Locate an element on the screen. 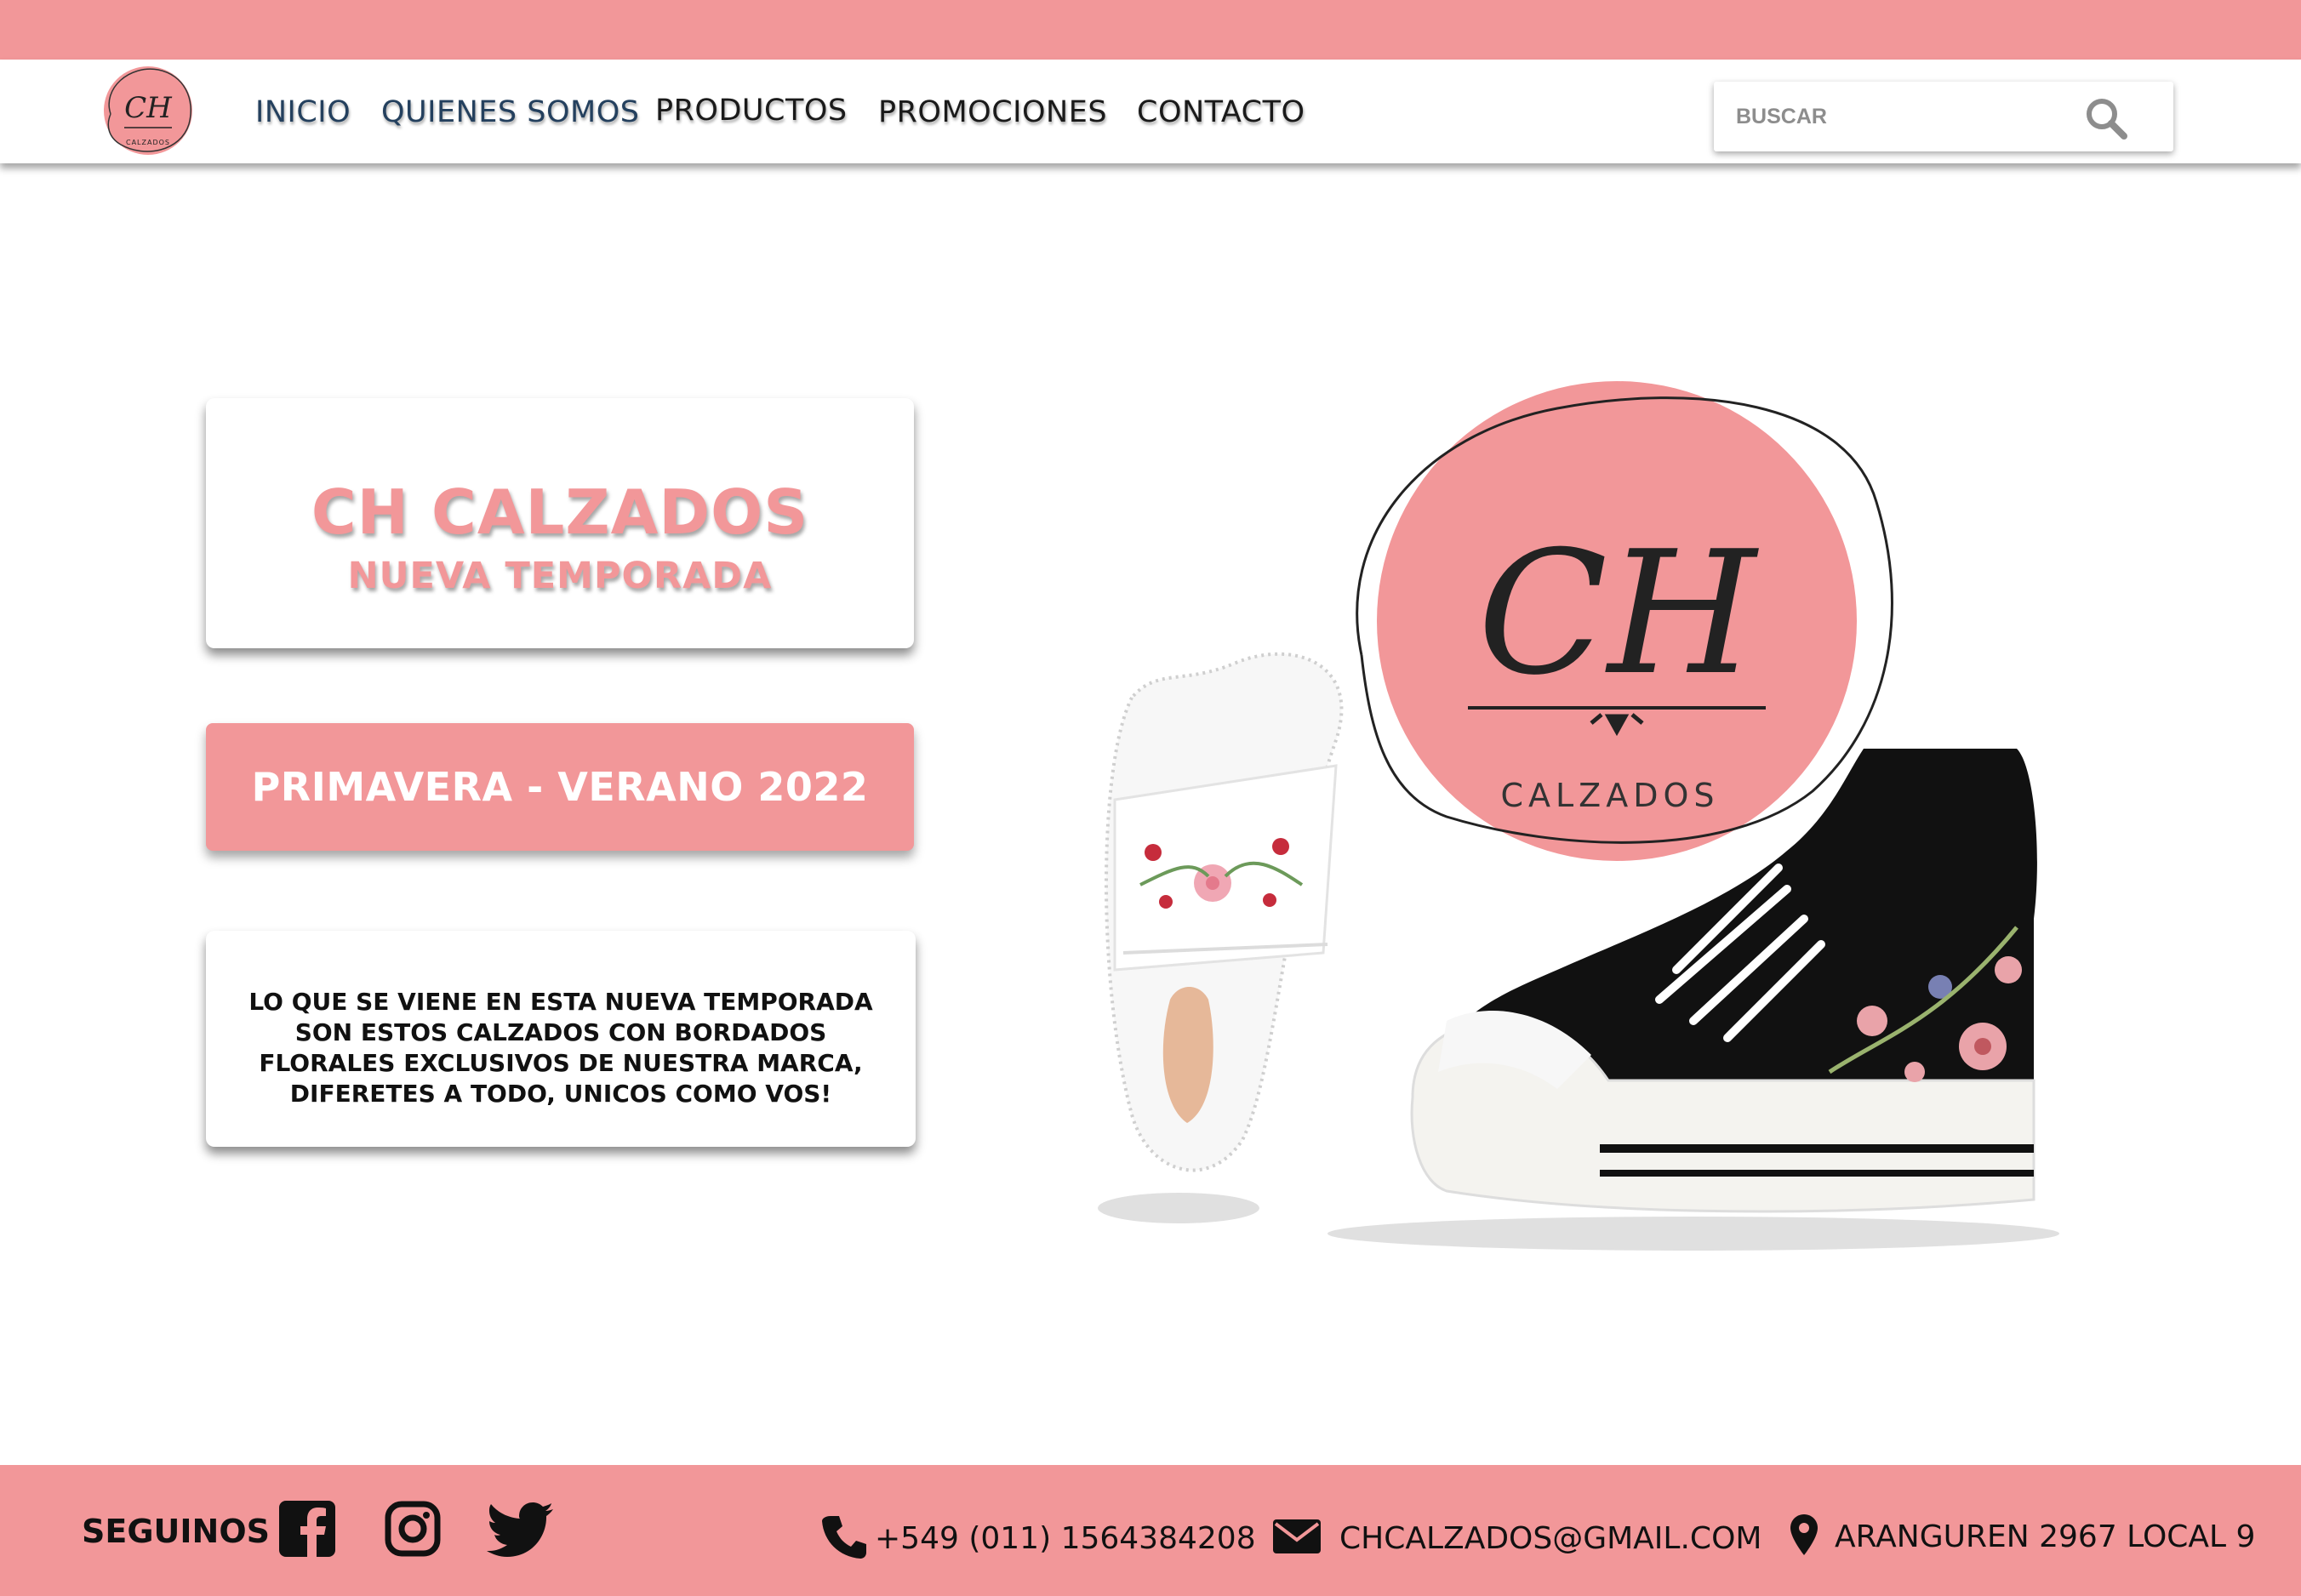 Image resolution: width=2301 pixels, height=1596 pixels. phone-icon is located at coordinates (844, 1538).